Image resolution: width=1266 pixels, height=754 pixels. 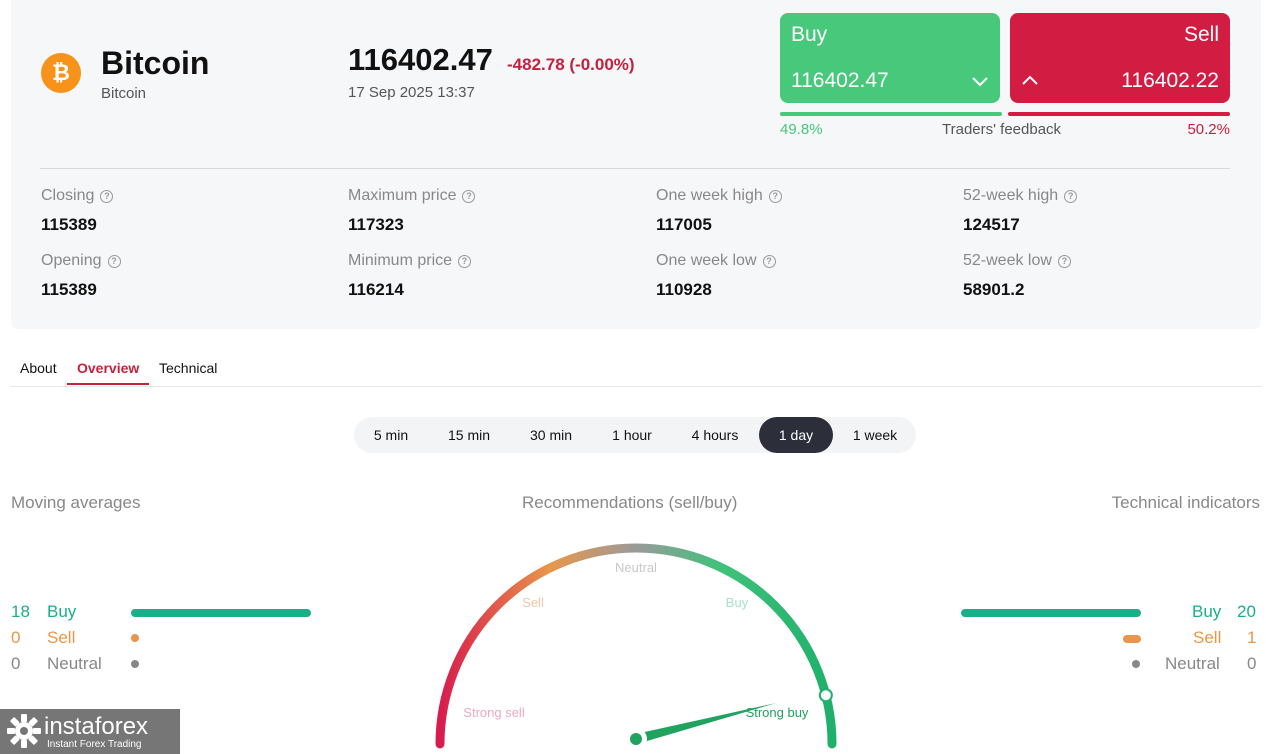 I want to click on instaforex-logo: instaforex Instant Forex Trading, so click(x=90, y=731).